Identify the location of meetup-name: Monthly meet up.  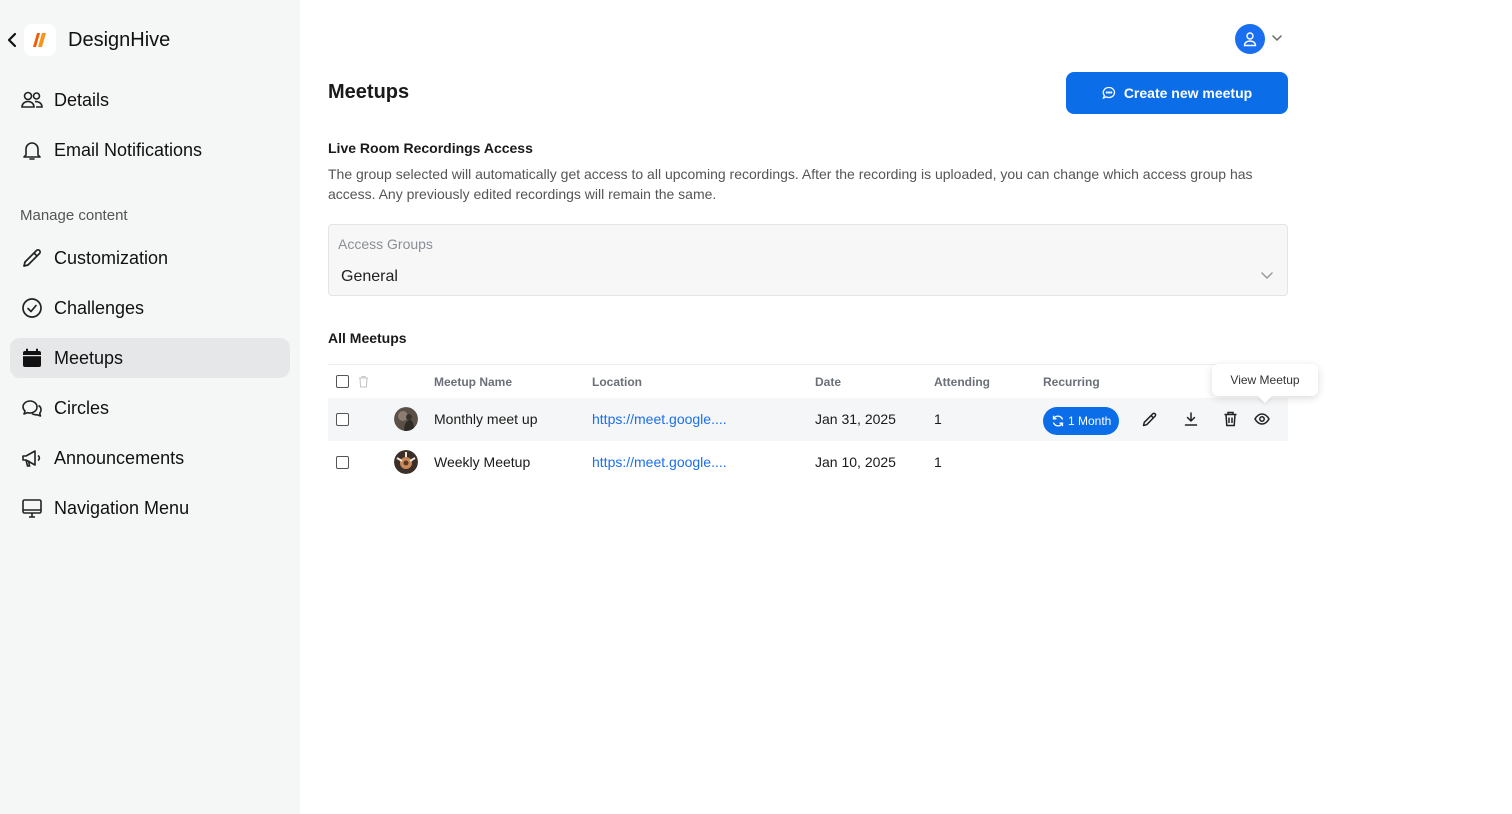
(486, 419).